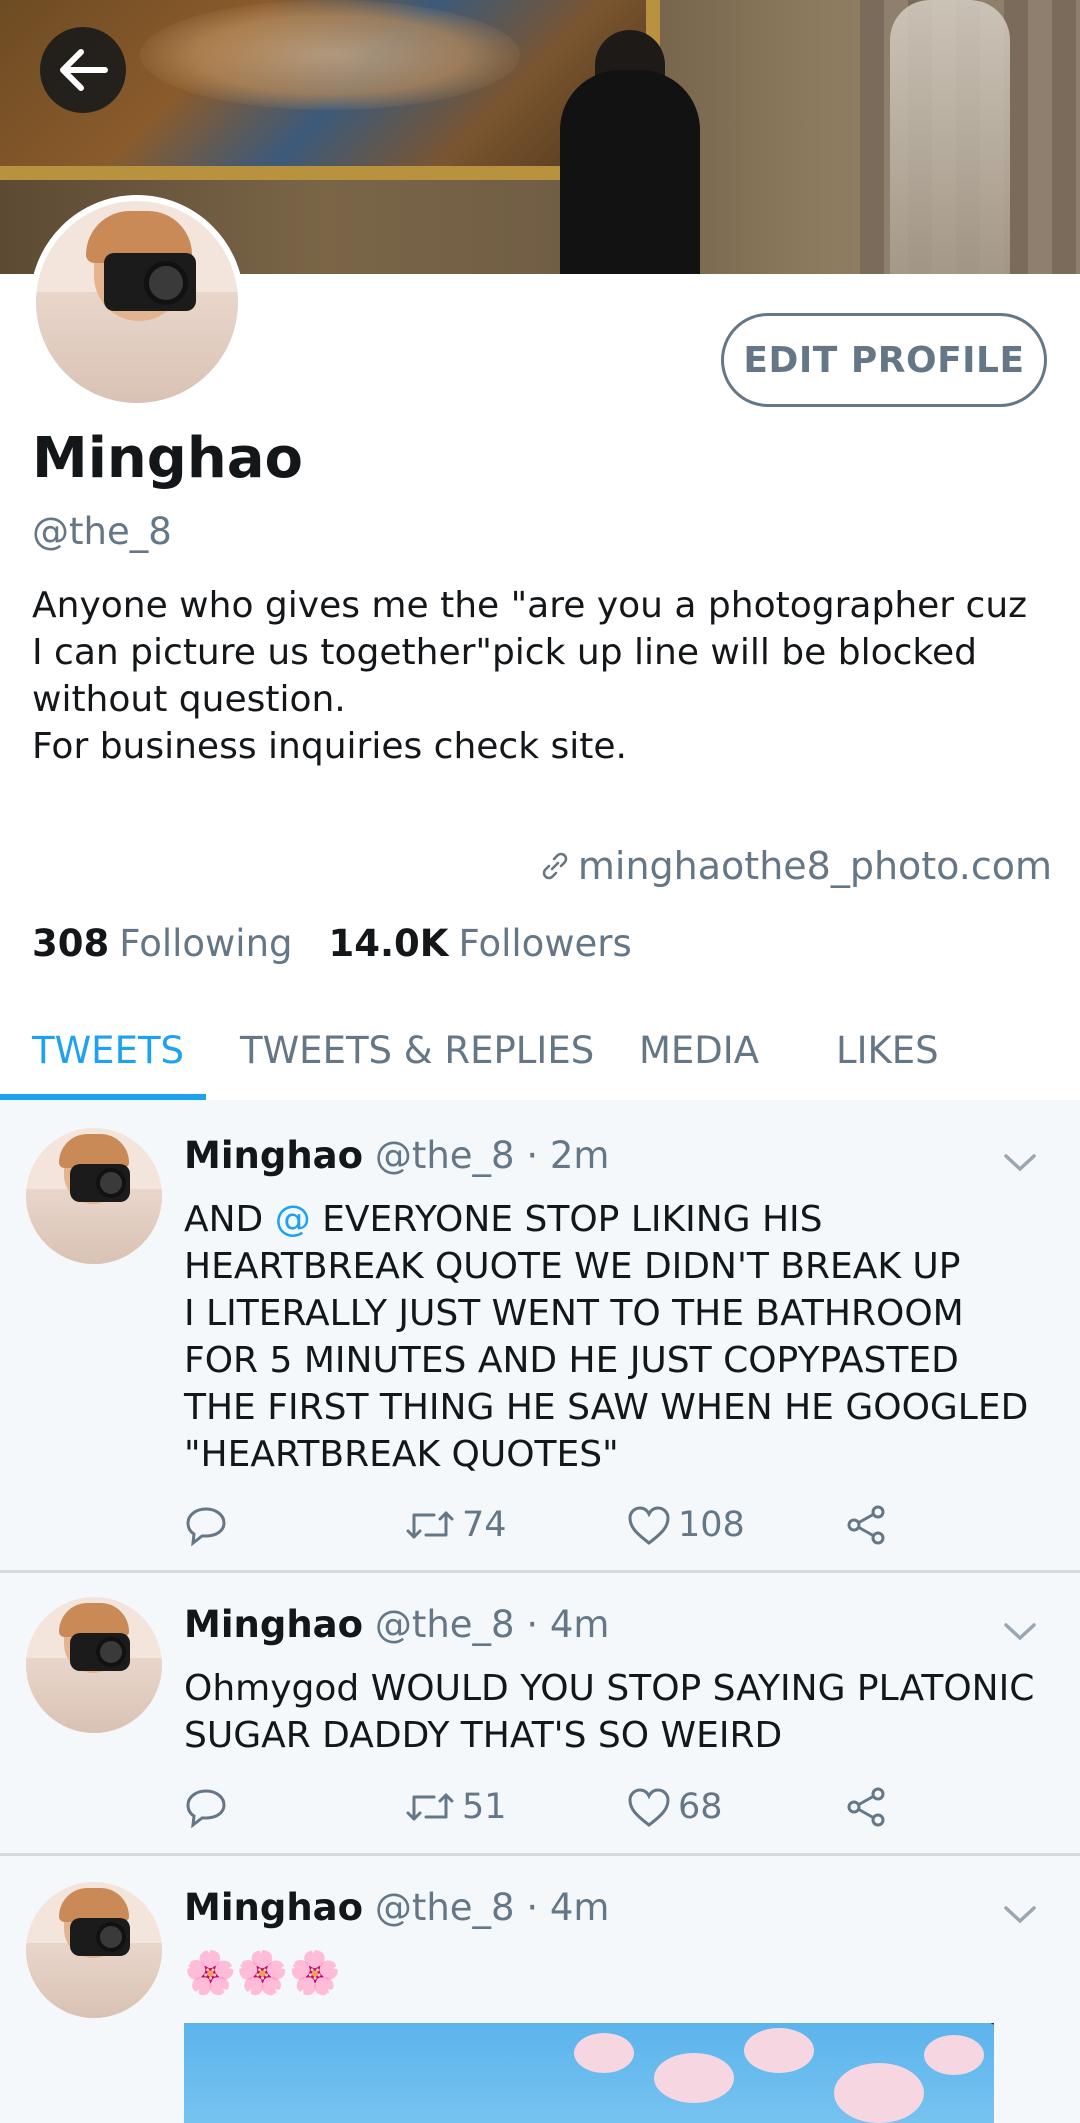  Describe the element at coordinates (388, 943) in the screenshot. I see `followers-number: 14.0K` at that location.